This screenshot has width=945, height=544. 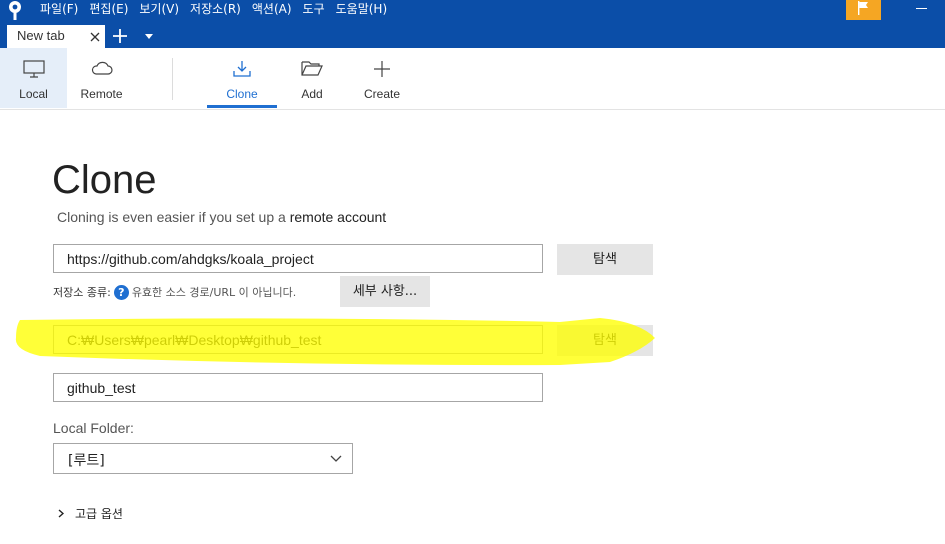 I want to click on remote-button: Remote, so click(x=101, y=78).